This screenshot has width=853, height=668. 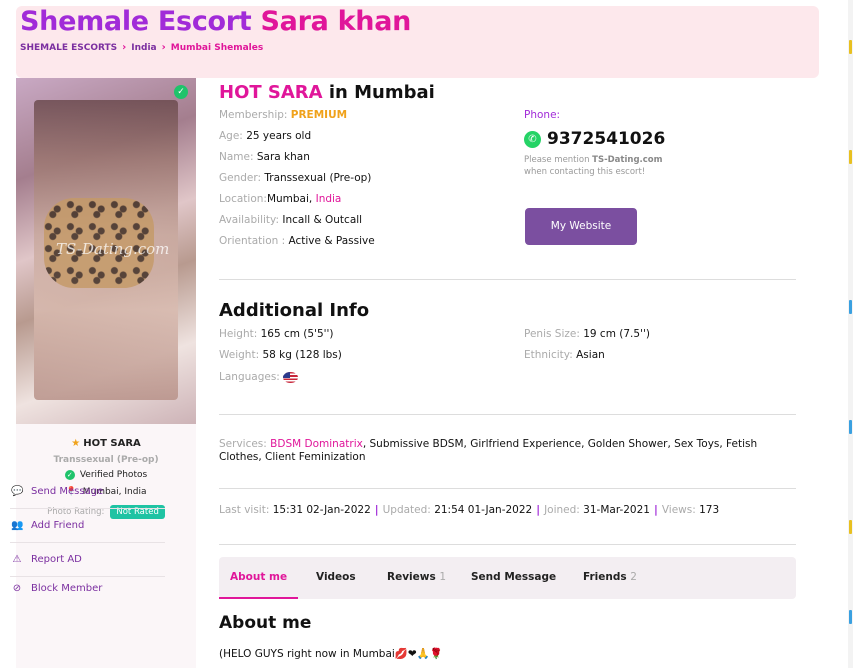 What do you see at coordinates (87, 587) in the screenshot?
I see `block-member-link: ⊘ Block Member` at bounding box center [87, 587].